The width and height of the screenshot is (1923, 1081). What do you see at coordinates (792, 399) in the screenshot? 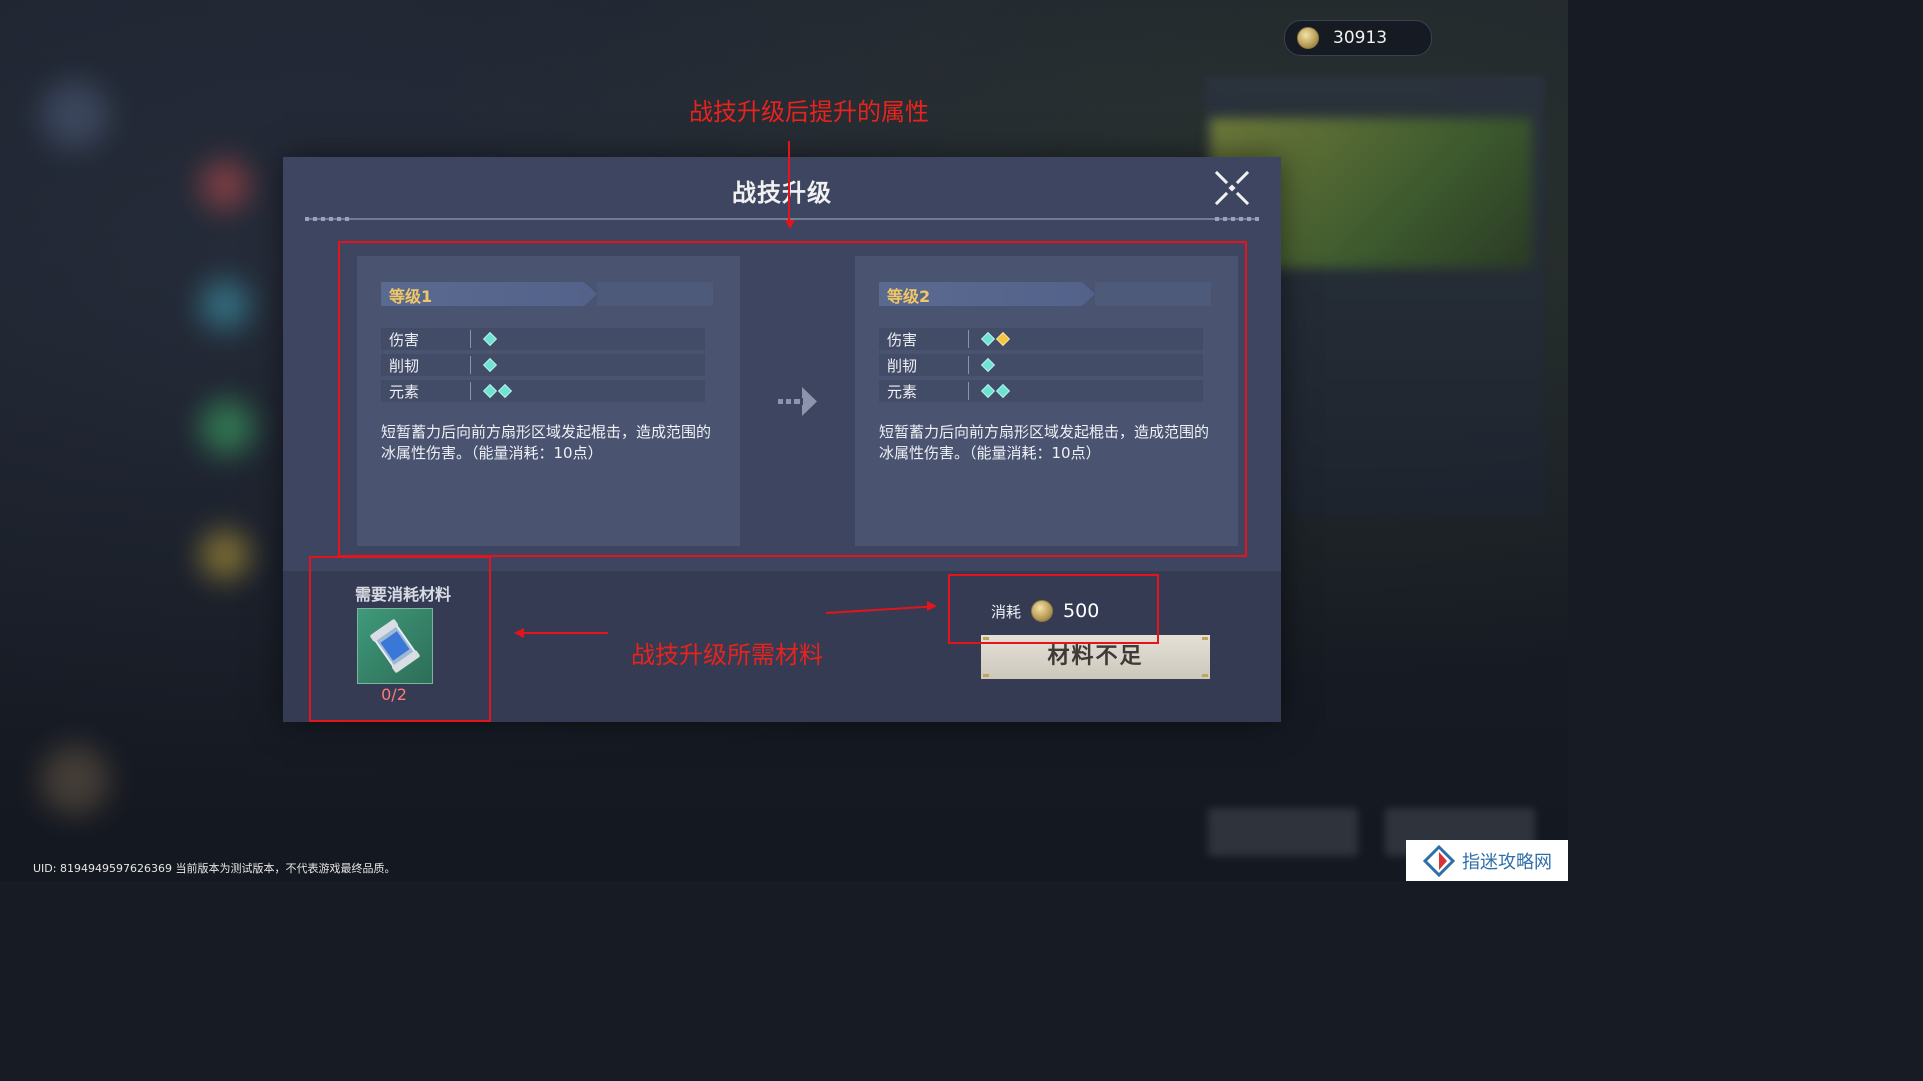
I see `annotation-box-levels` at bounding box center [792, 399].